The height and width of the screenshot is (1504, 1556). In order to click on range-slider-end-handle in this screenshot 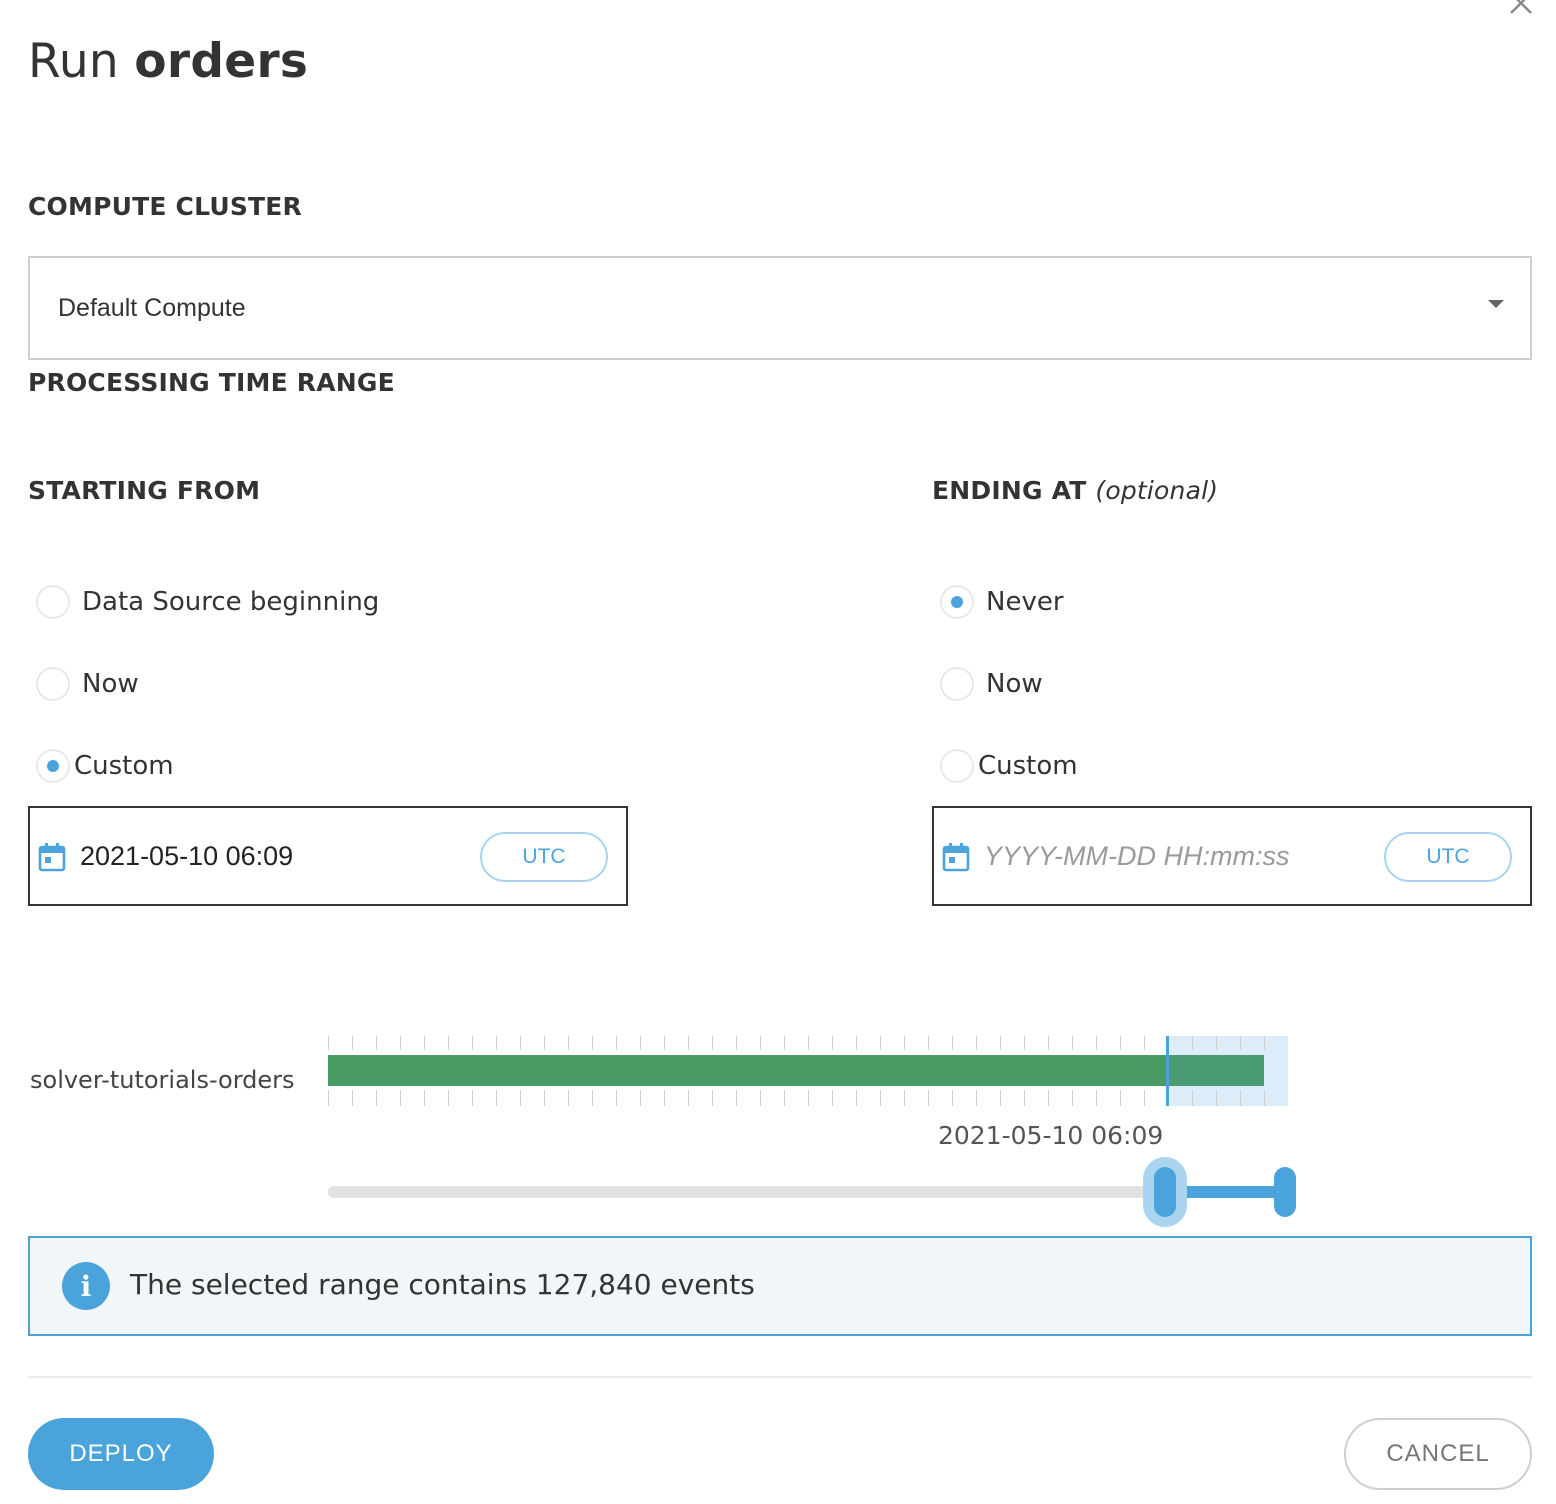, I will do `click(1285, 1192)`.